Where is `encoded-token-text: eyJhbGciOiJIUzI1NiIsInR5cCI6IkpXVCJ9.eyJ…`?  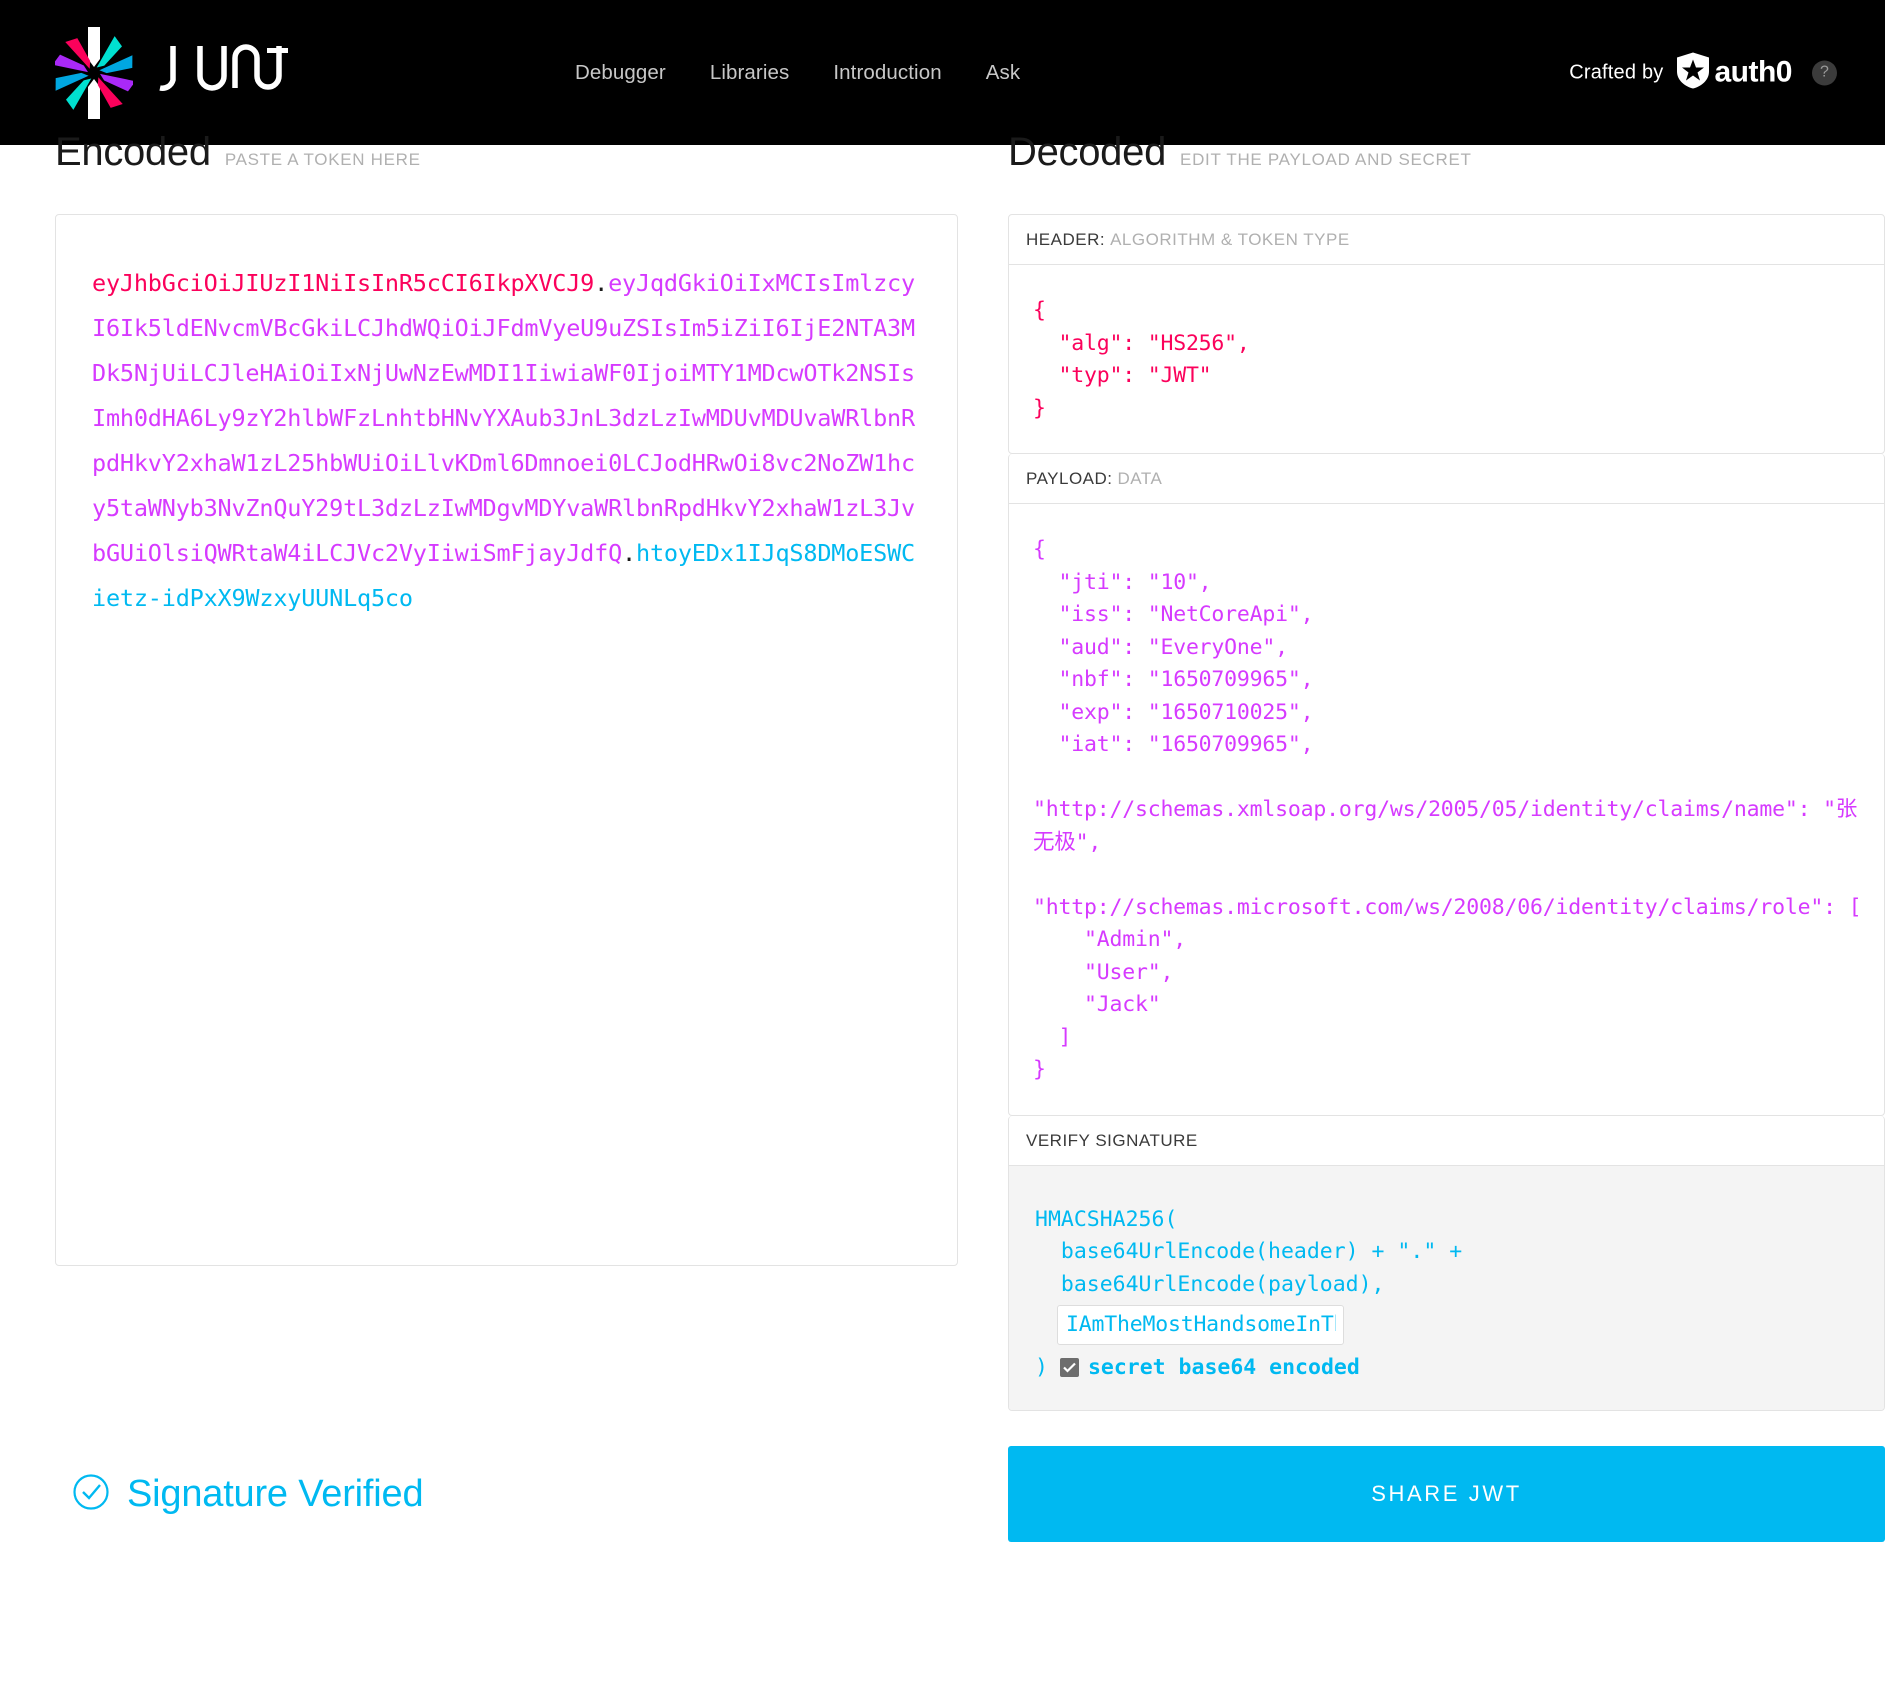 encoded-token-text: eyJhbGciOiJIUzI1NiIsInR5cCI6IkpXVCJ9.eyJ… is located at coordinates (507, 441).